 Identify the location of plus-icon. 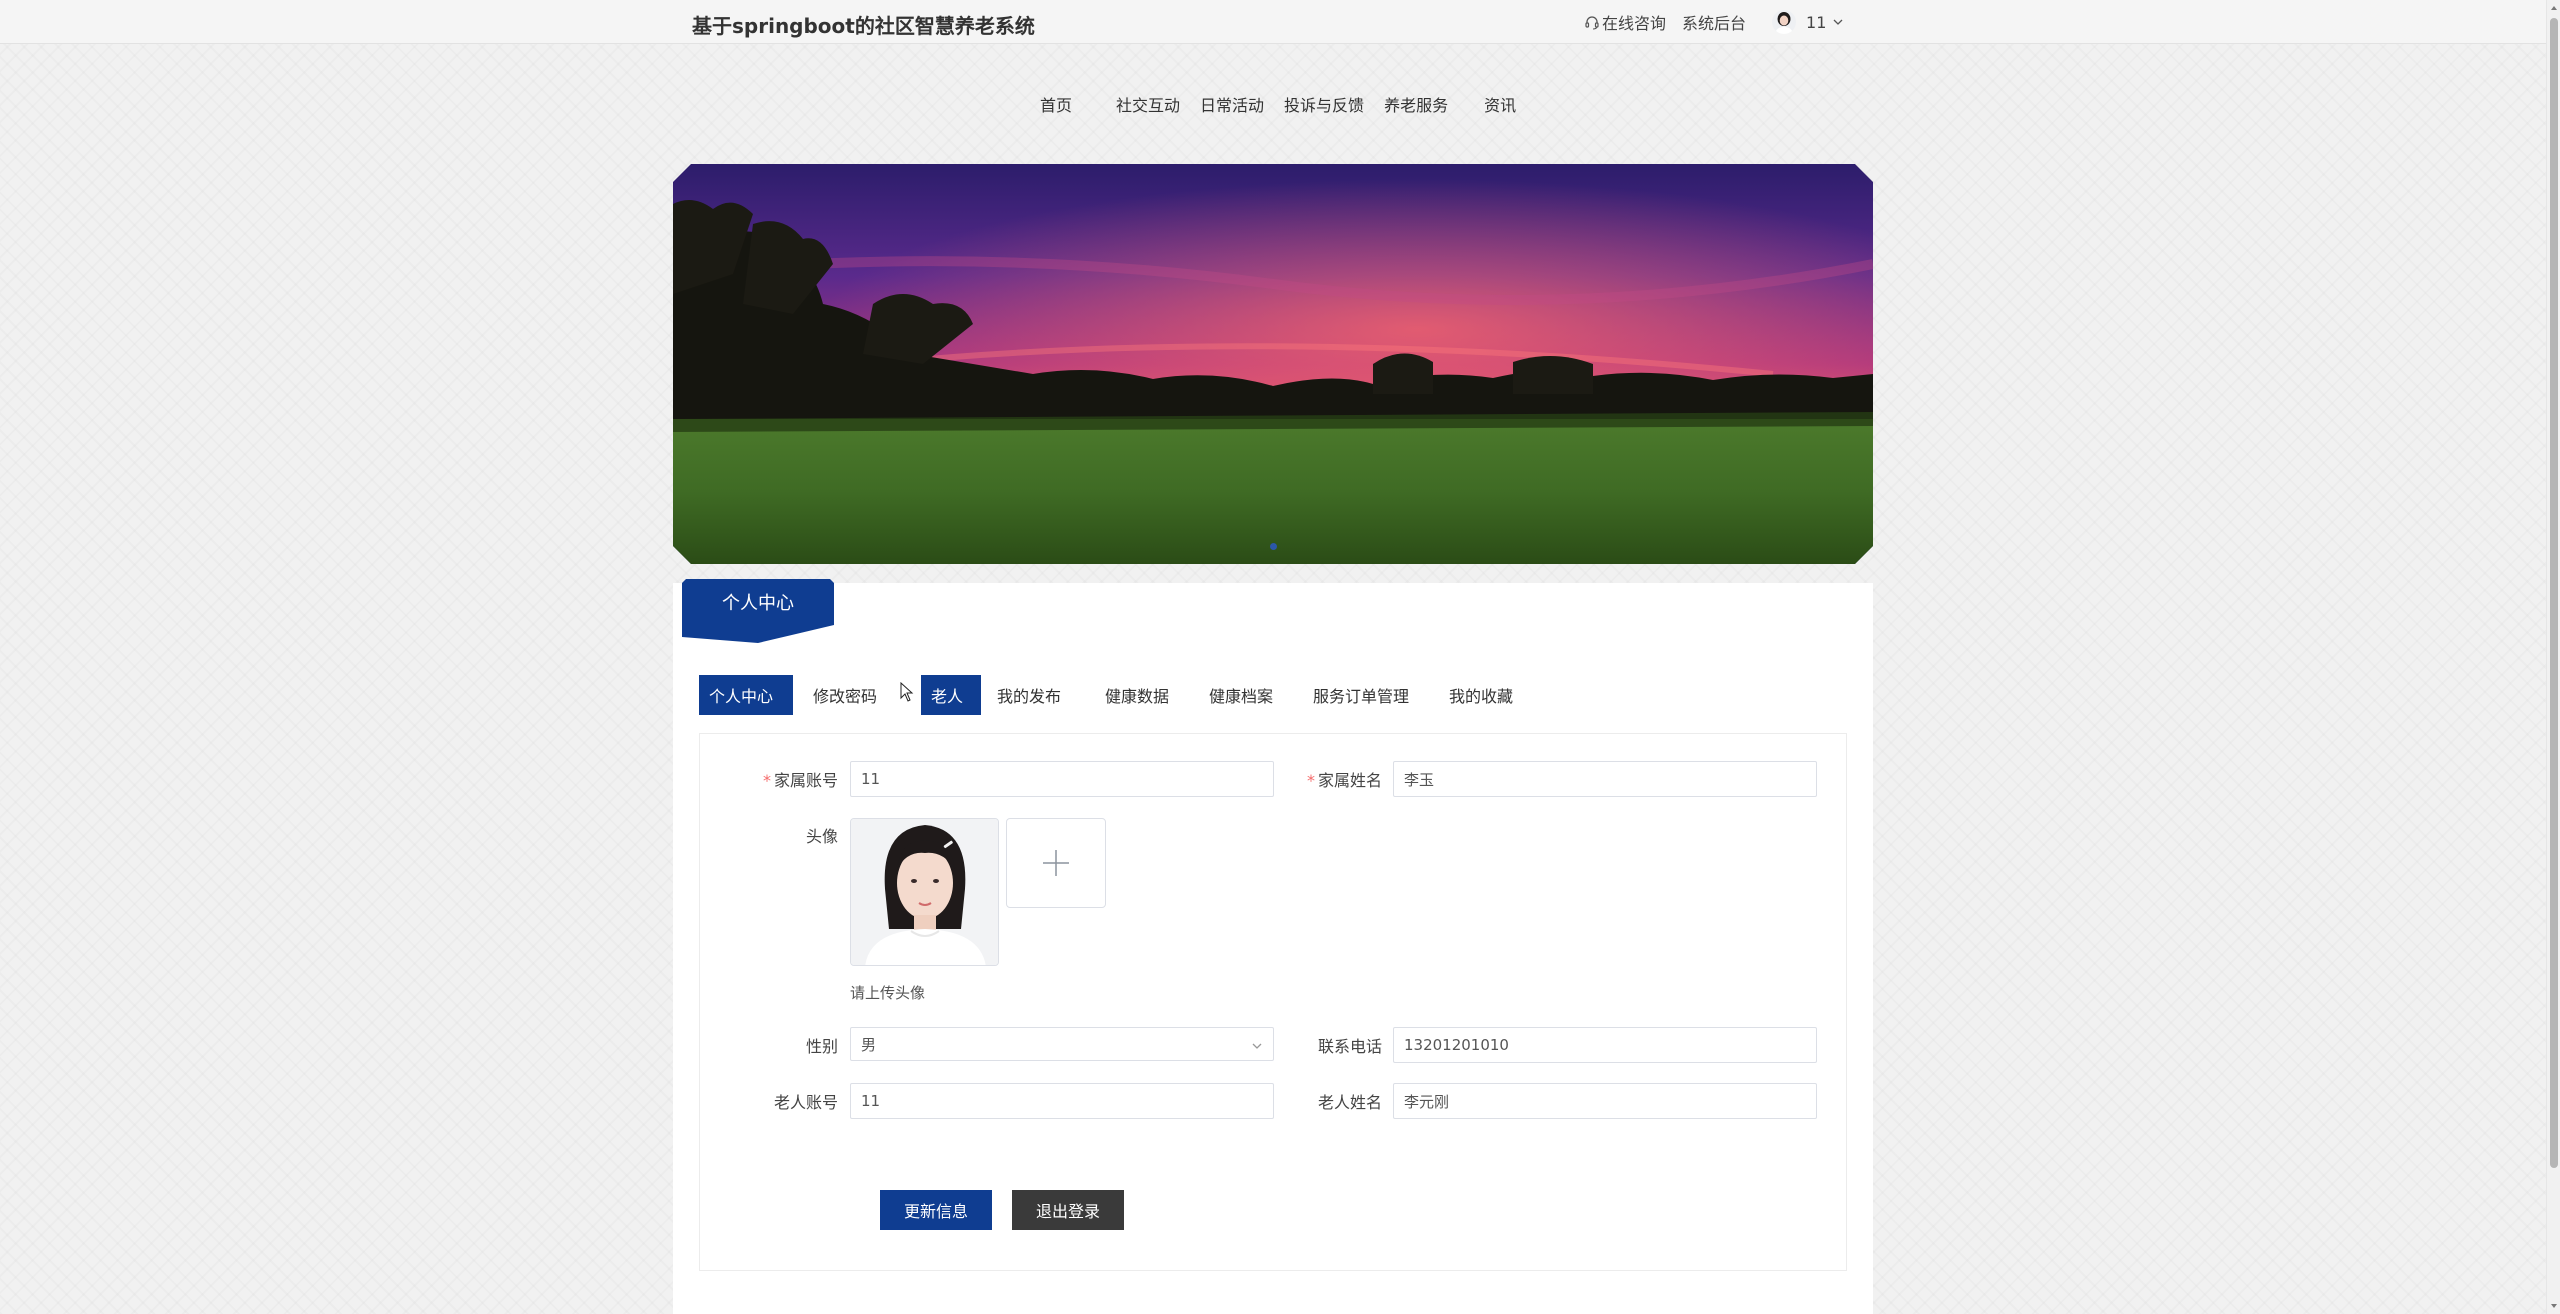
(1056, 863).